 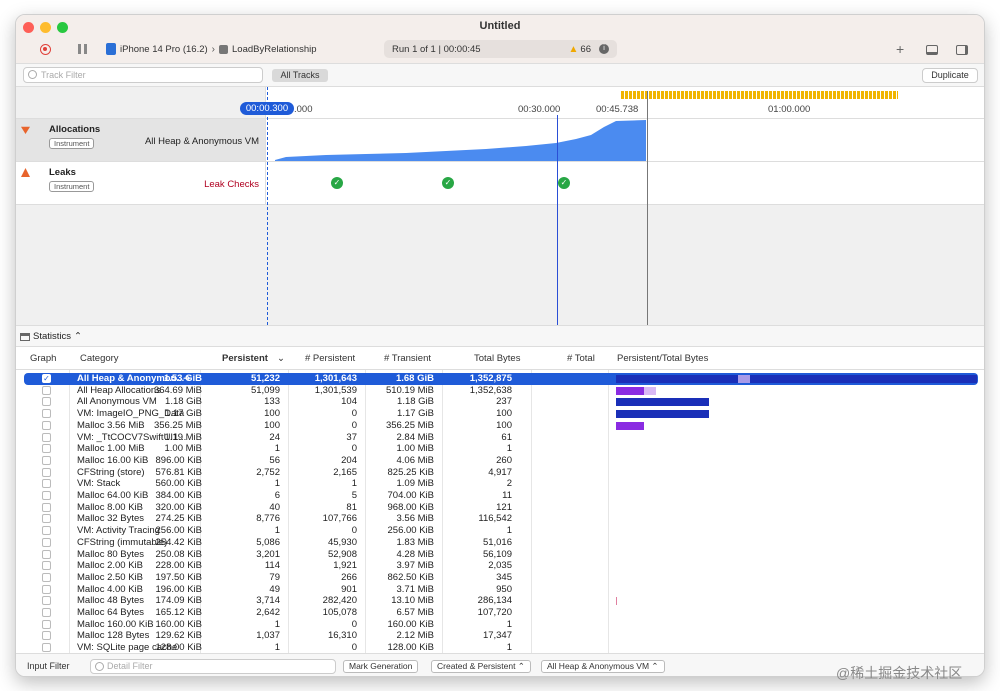 What do you see at coordinates (45, 49) in the screenshot?
I see `record-button` at bounding box center [45, 49].